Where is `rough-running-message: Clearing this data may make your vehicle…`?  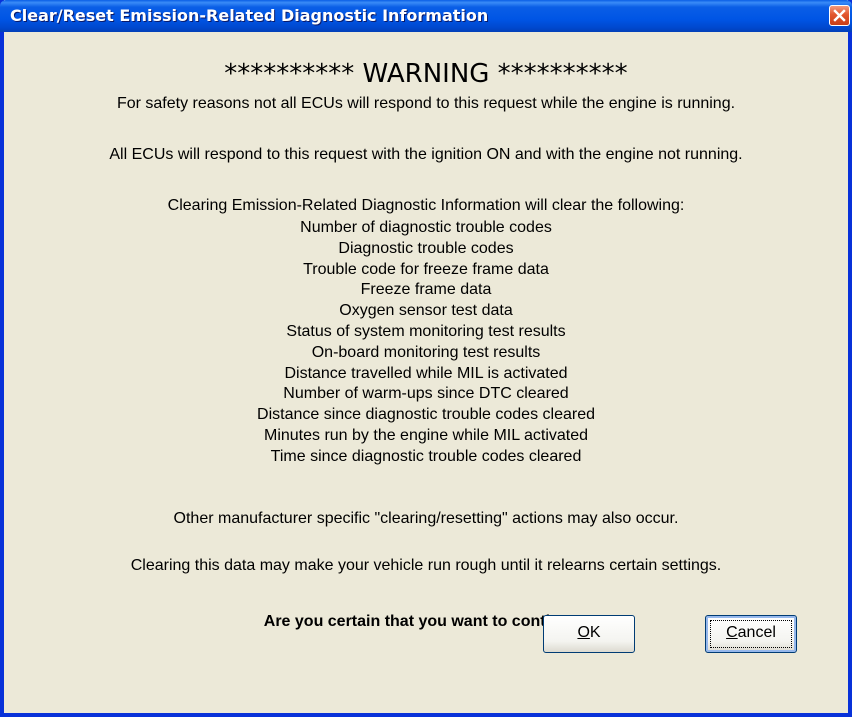
rough-running-message: Clearing this data may make your vehicle… is located at coordinates (426, 565).